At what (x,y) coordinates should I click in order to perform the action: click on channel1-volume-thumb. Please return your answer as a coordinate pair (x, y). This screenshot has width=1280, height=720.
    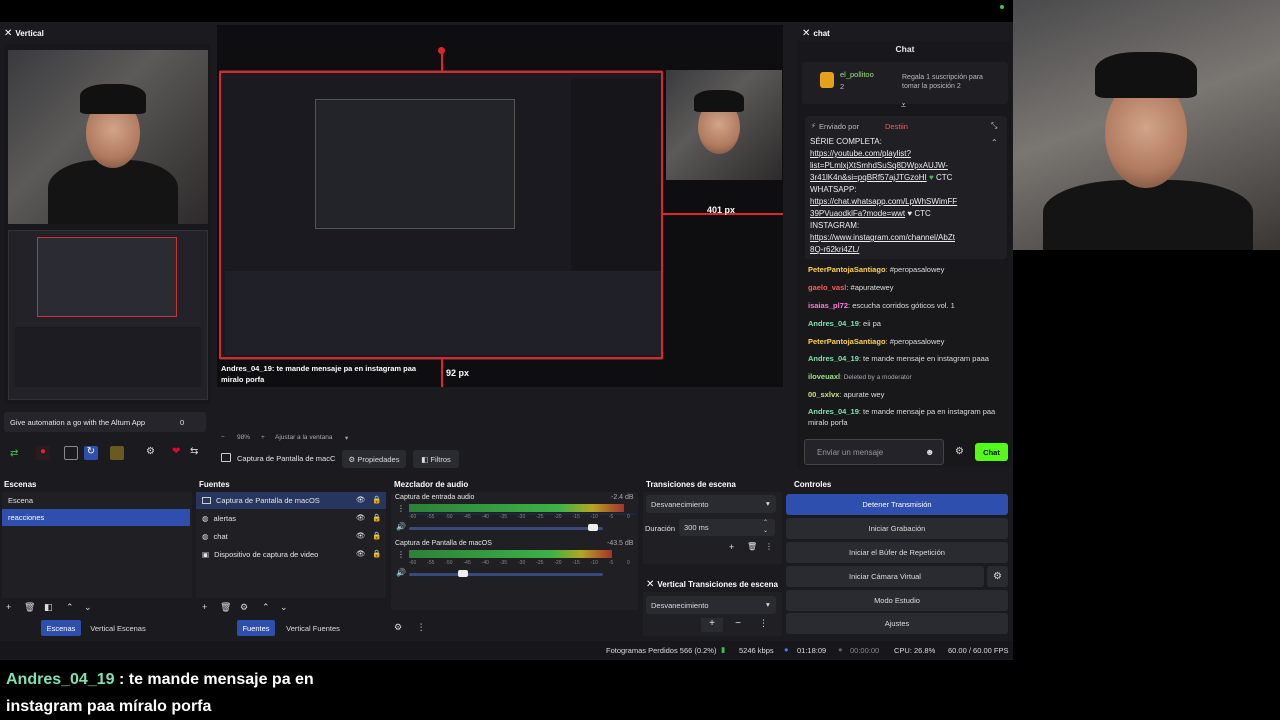
    Looking at the image, I should click on (593, 527).